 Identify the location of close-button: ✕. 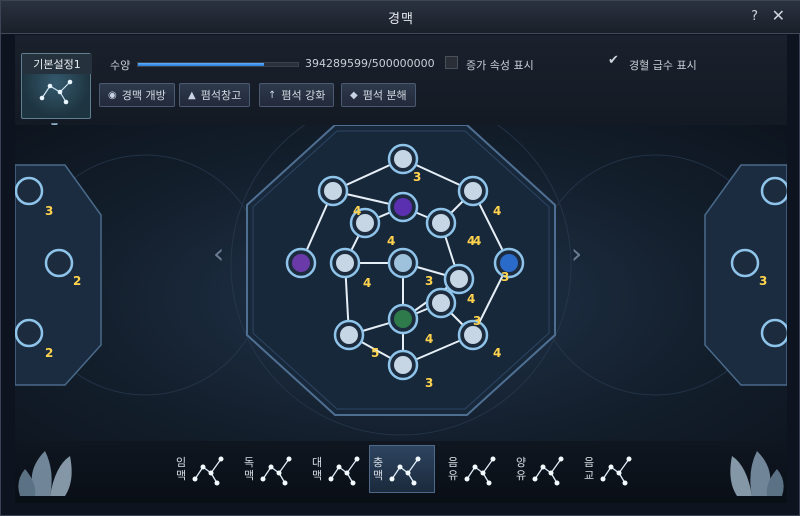
(778, 15).